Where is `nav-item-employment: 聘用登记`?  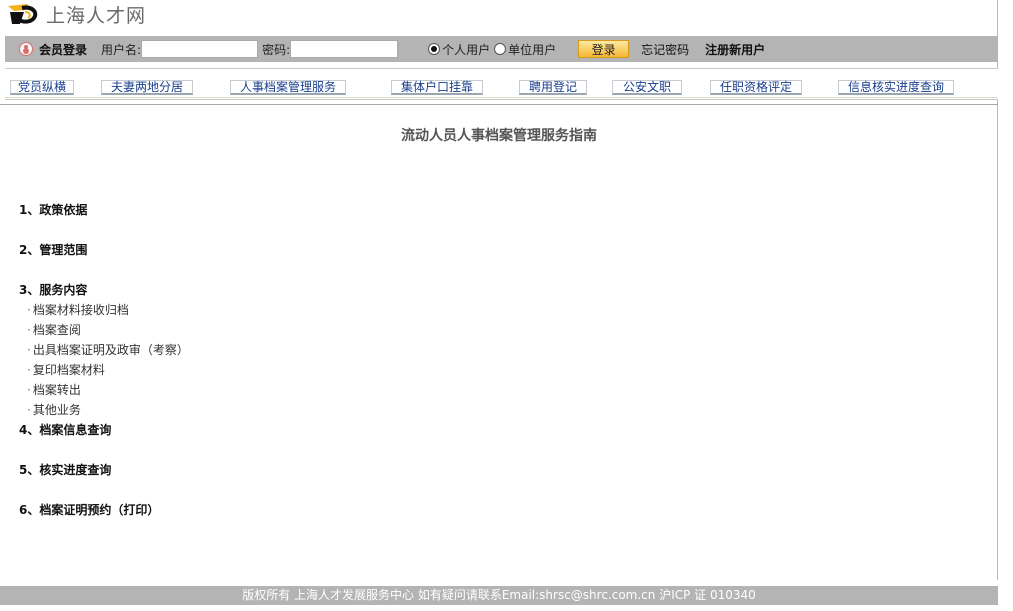 nav-item-employment: 聘用登记 is located at coordinates (553, 87).